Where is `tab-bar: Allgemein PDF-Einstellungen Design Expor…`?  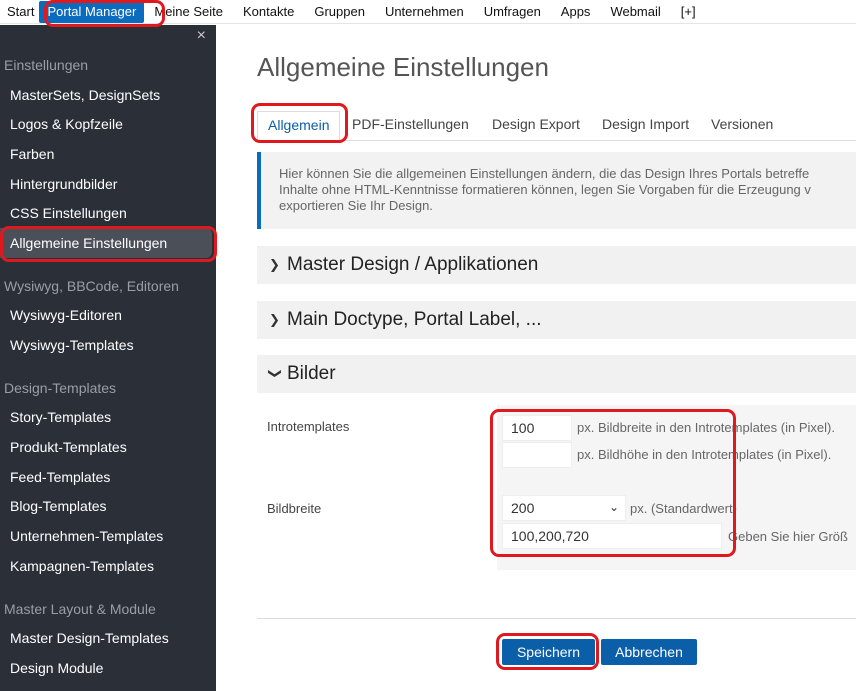 tab-bar: Allgemein PDF-Einstellungen Design Expor… is located at coordinates (556, 126).